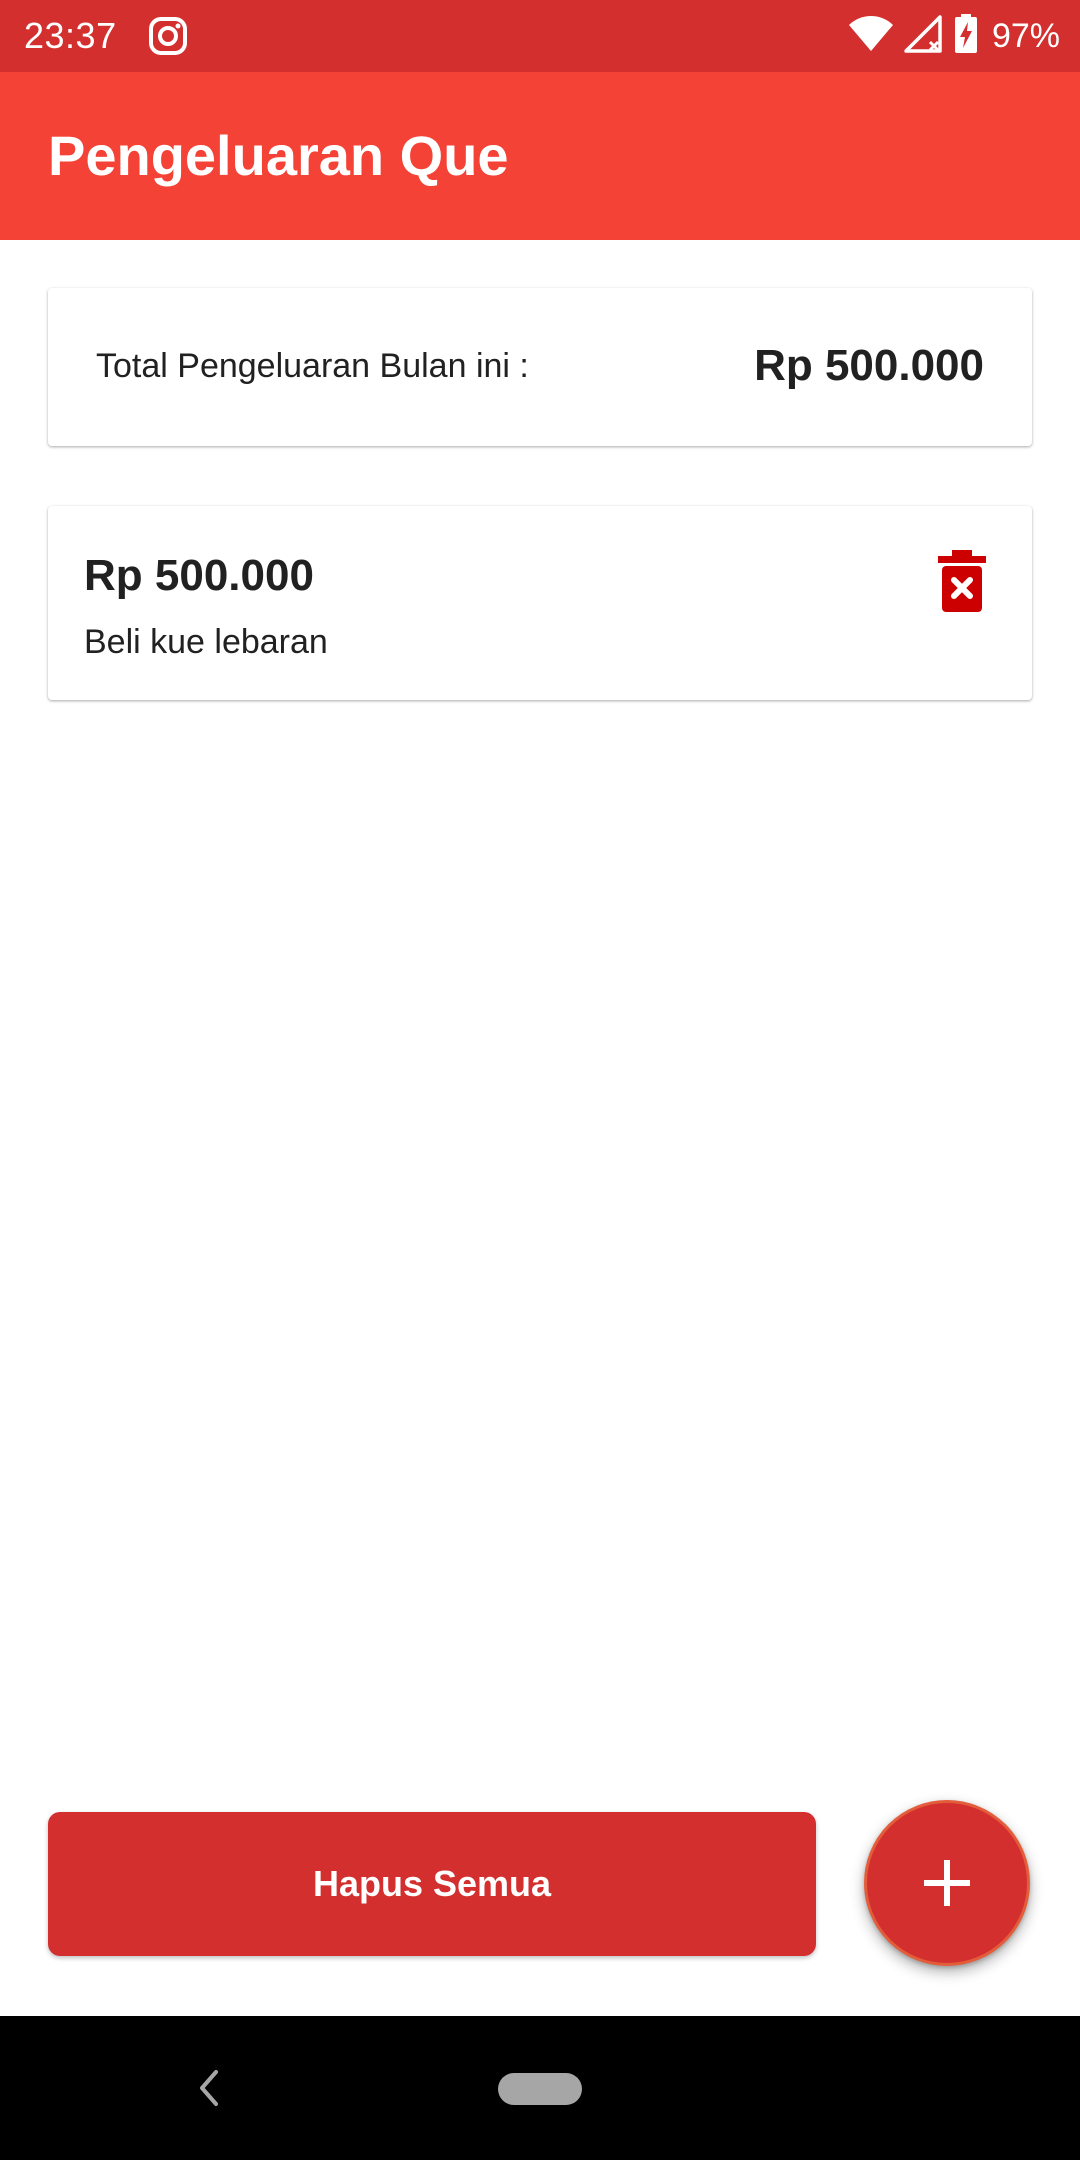 The height and width of the screenshot is (2160, 1080). I want to click on plus-icon, so click(947, 1883).